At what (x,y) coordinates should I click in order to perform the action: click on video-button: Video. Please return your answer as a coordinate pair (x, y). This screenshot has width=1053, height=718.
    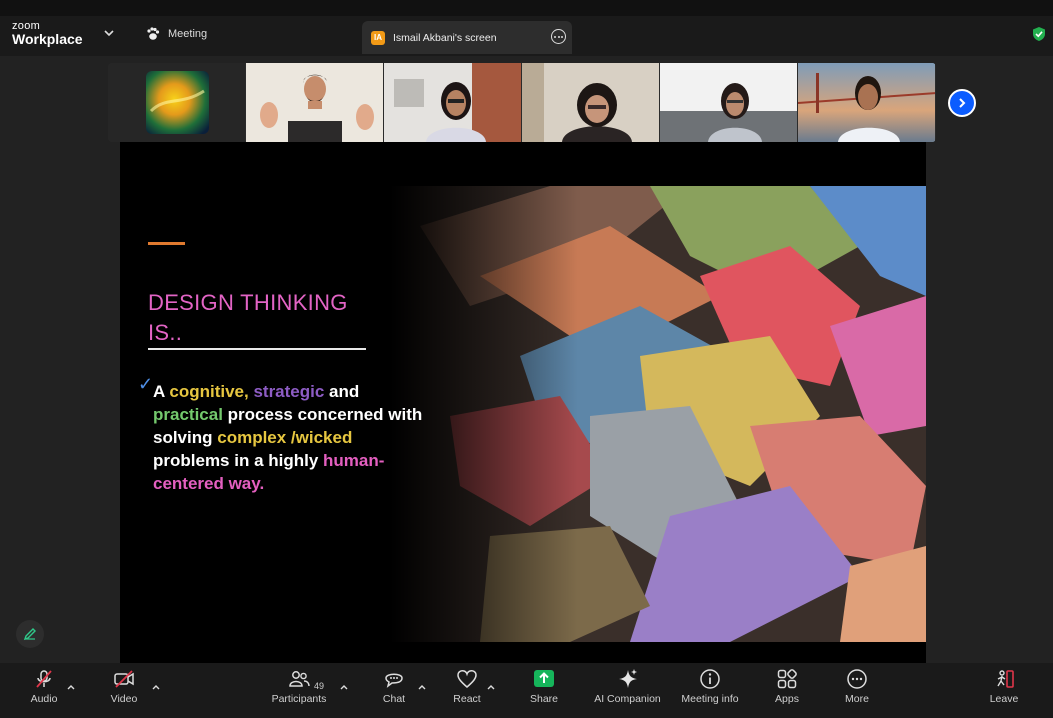
    Looking at the image, I should click on (124, 686).